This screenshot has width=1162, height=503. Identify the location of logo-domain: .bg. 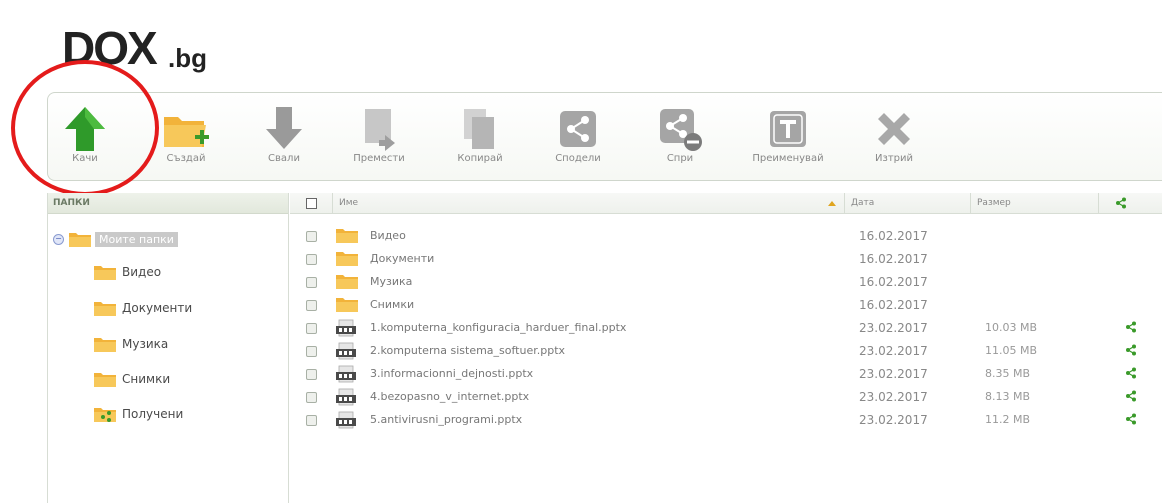
(187, 58).